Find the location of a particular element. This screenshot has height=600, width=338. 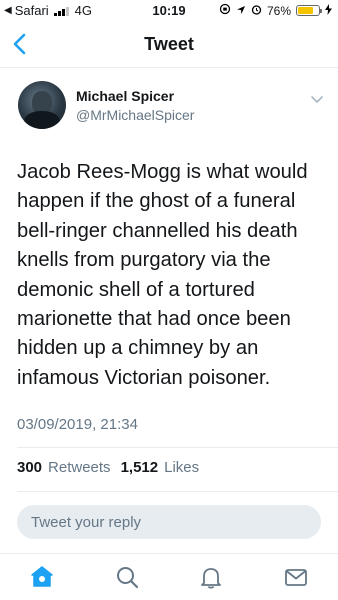

battery-percent: 76% is located at coordinates (278, 10).